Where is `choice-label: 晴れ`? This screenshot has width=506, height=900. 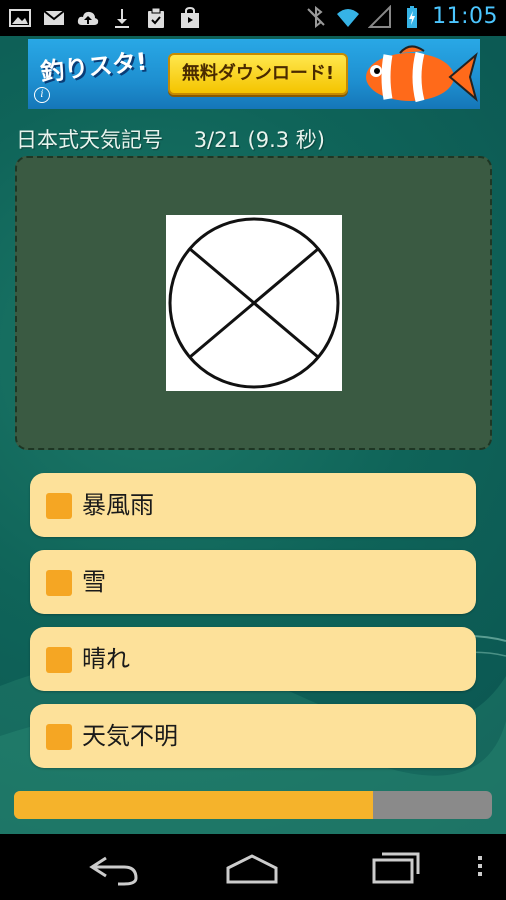 choice-label: 晴れ is located at coordinates (106, 659).